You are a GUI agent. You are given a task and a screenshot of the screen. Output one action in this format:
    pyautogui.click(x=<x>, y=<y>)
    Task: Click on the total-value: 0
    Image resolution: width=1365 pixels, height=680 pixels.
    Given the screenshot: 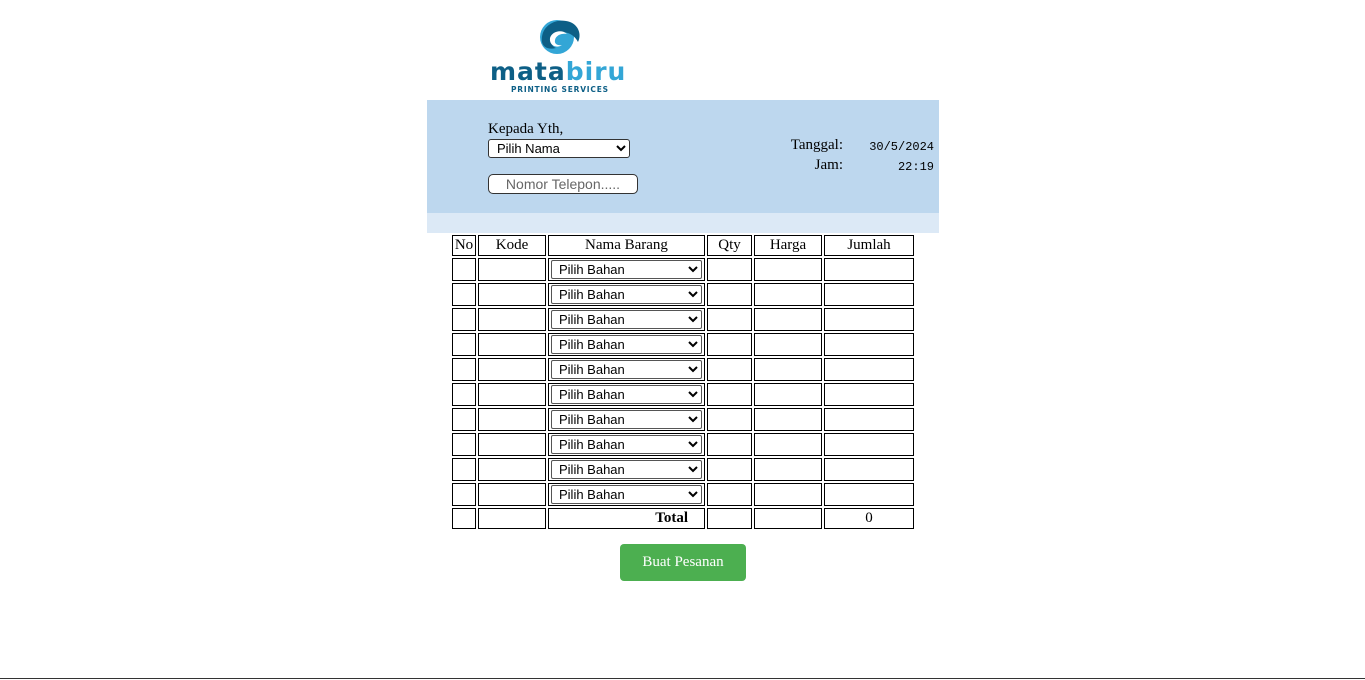 What is the action you would take?
    pyautogui.click(x=869, y=518)
    